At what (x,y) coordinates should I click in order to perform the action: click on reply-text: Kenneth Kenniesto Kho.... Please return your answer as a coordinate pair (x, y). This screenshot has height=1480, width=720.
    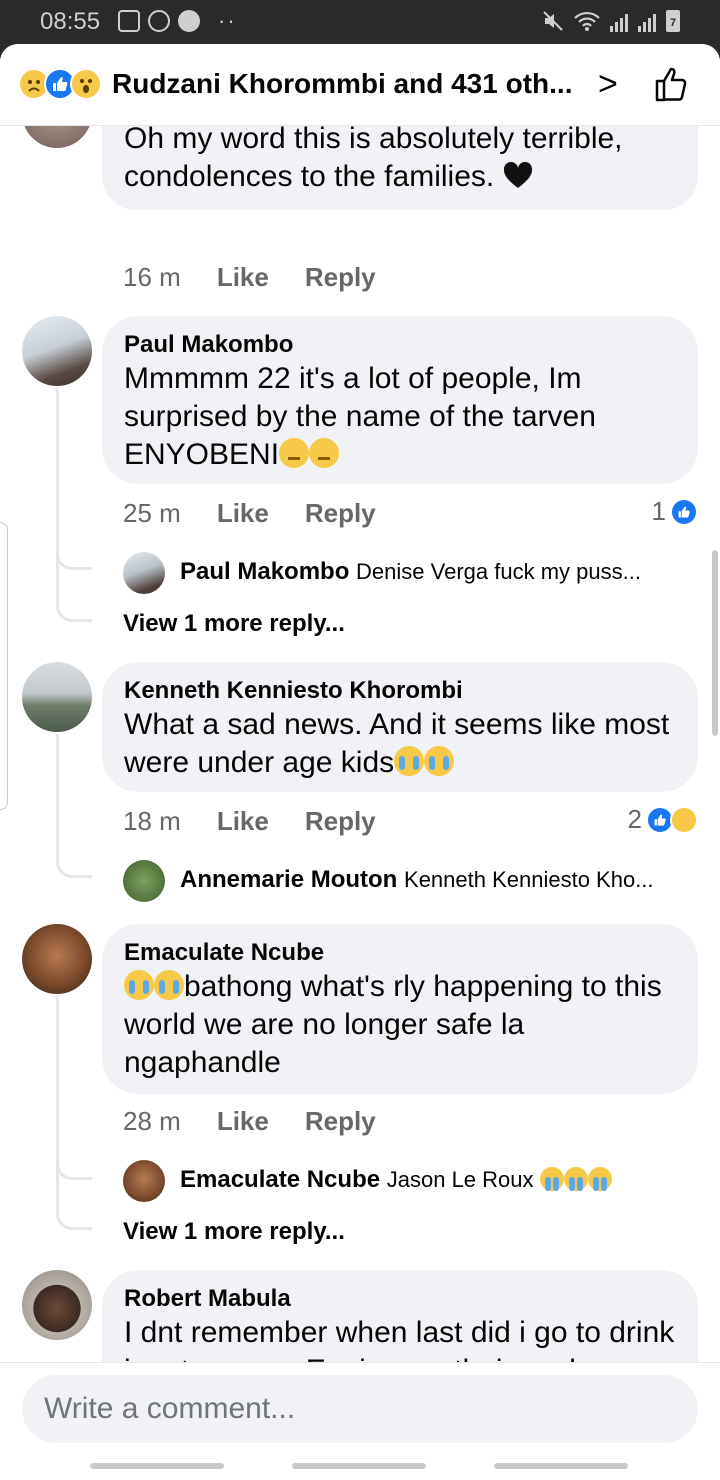
    Looking at the image, I should click on (529, 879).